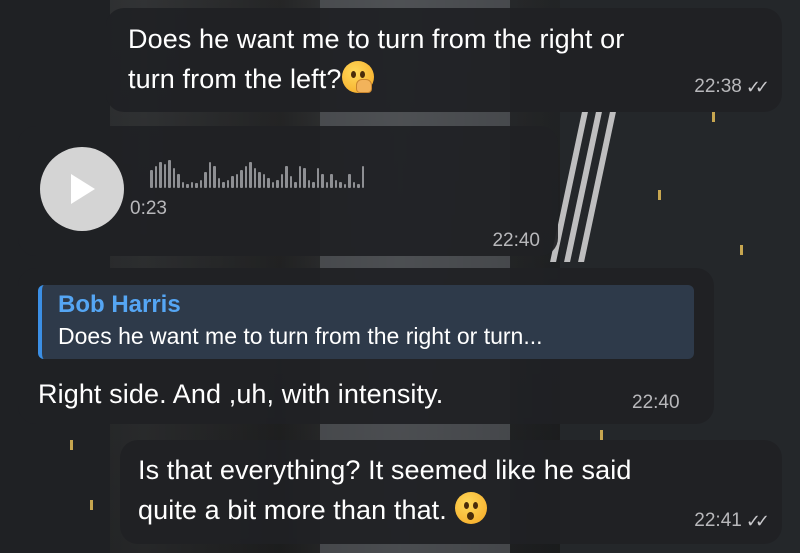 The height and width of the screenshot is (553, 800). Describe the element at coordinates (718, 86) in the screenshot. I see `message-time: 22:38` at that location.